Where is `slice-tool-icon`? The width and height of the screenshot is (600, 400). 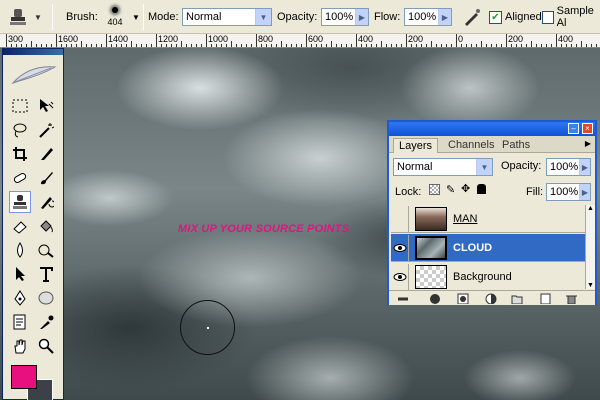 slice-tool-icon is located at coordinates (46, 154).